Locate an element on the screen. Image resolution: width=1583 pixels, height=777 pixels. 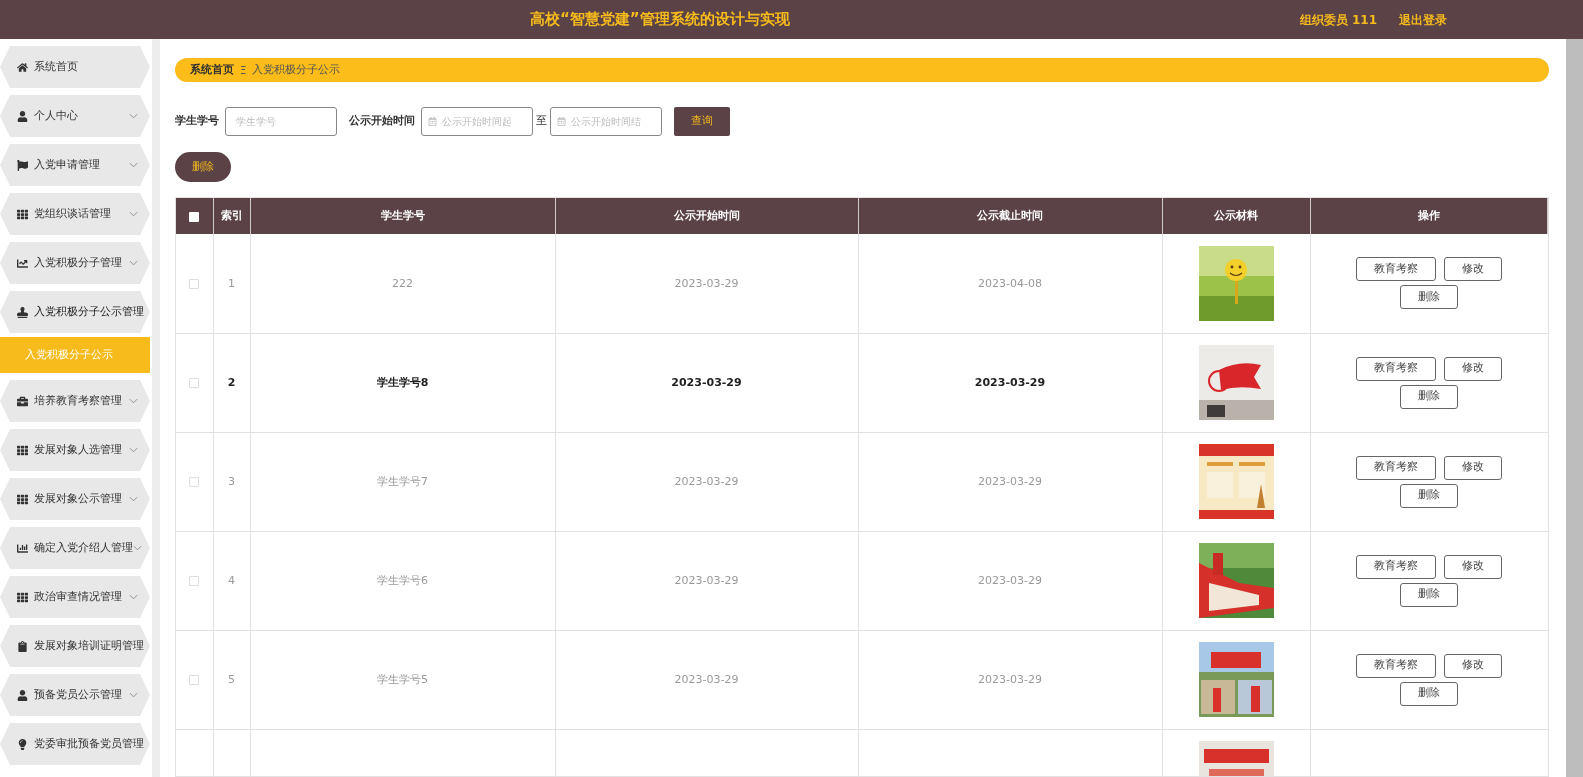
logout-link: 退出登录 is located at coordinates (1423, 19).